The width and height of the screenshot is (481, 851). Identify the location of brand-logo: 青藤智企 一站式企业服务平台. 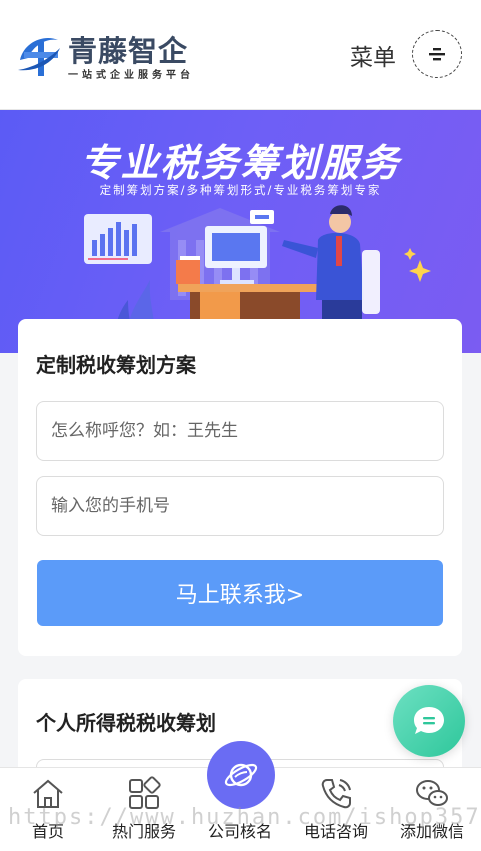
(114, 54).